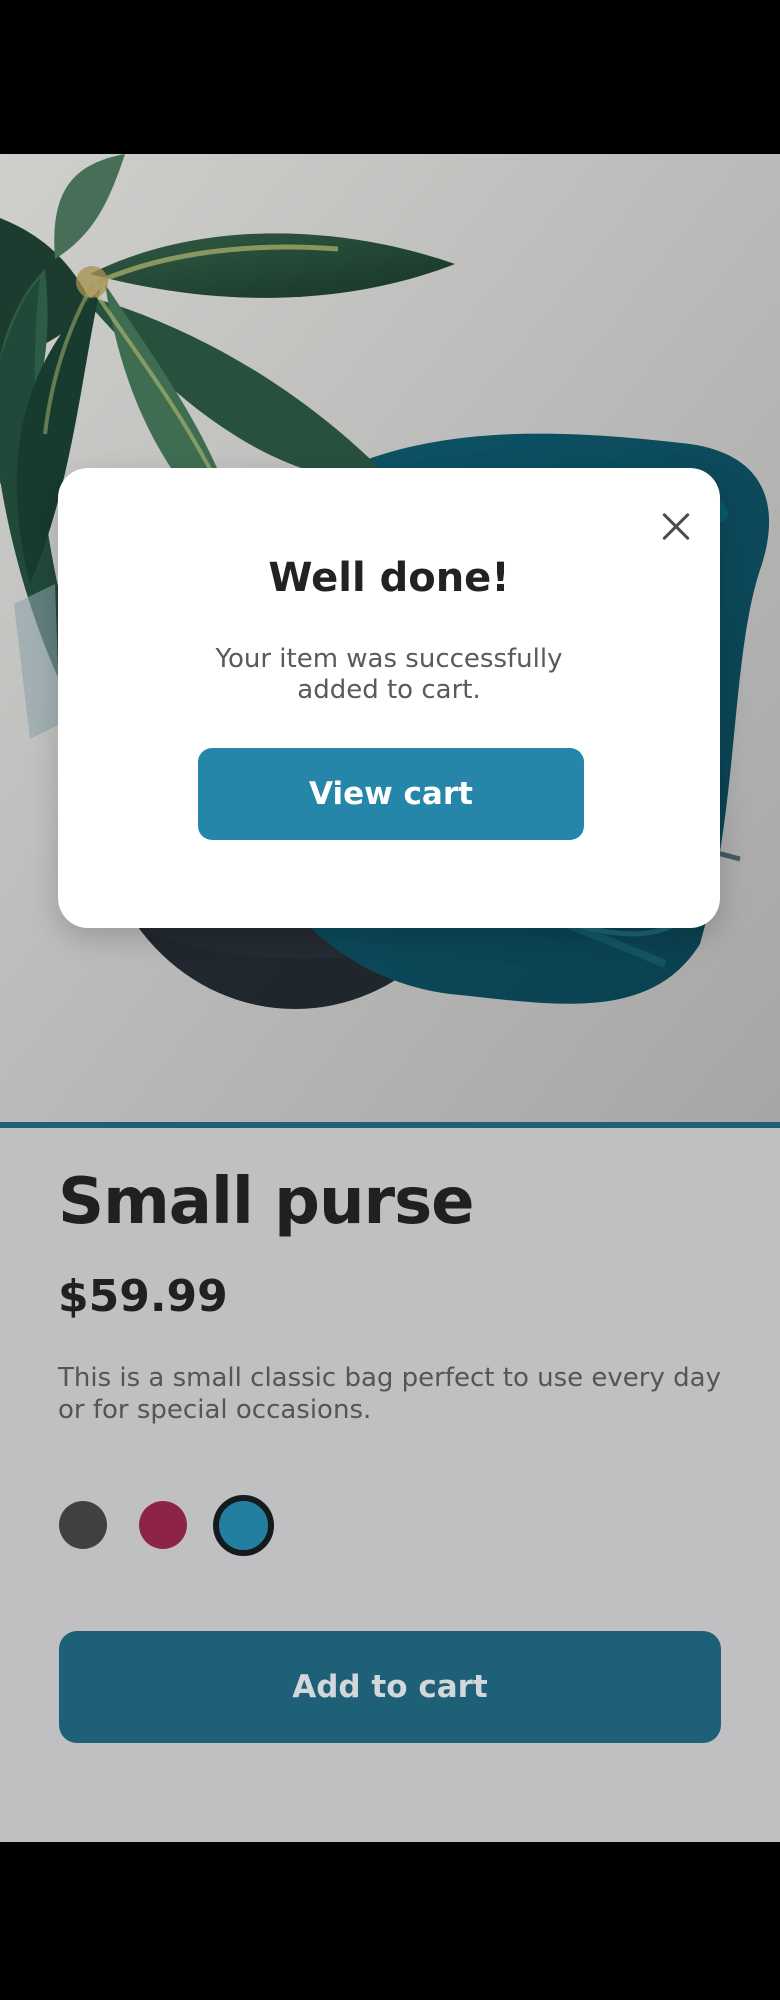  Describe the element at coordinates (389, 578) in the screenshot. I see `modal-title: Well done!` at that location.